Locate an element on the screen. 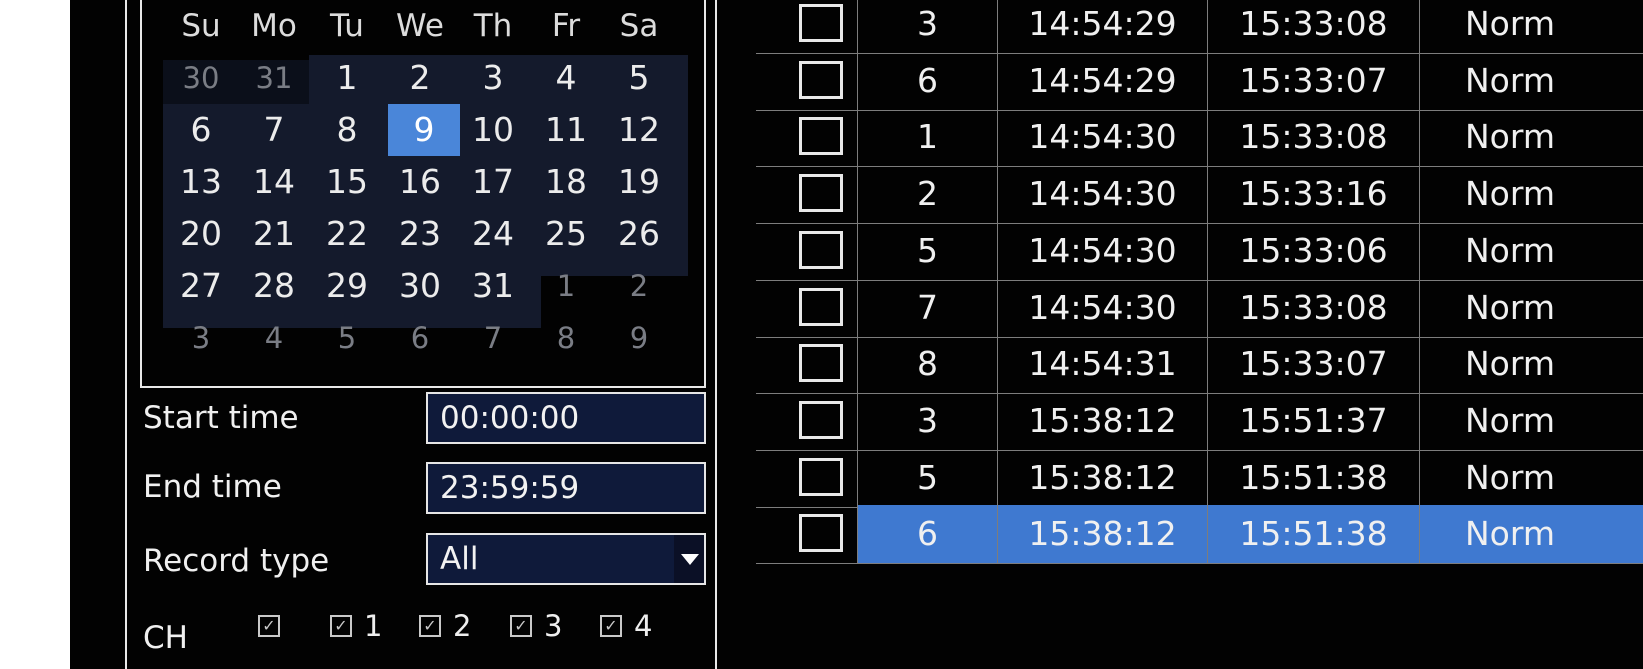 Image resolution: width=1643 pixels, height=669 pixels. start-time-field: 00:00:00 is located at coordinates (566, 418).